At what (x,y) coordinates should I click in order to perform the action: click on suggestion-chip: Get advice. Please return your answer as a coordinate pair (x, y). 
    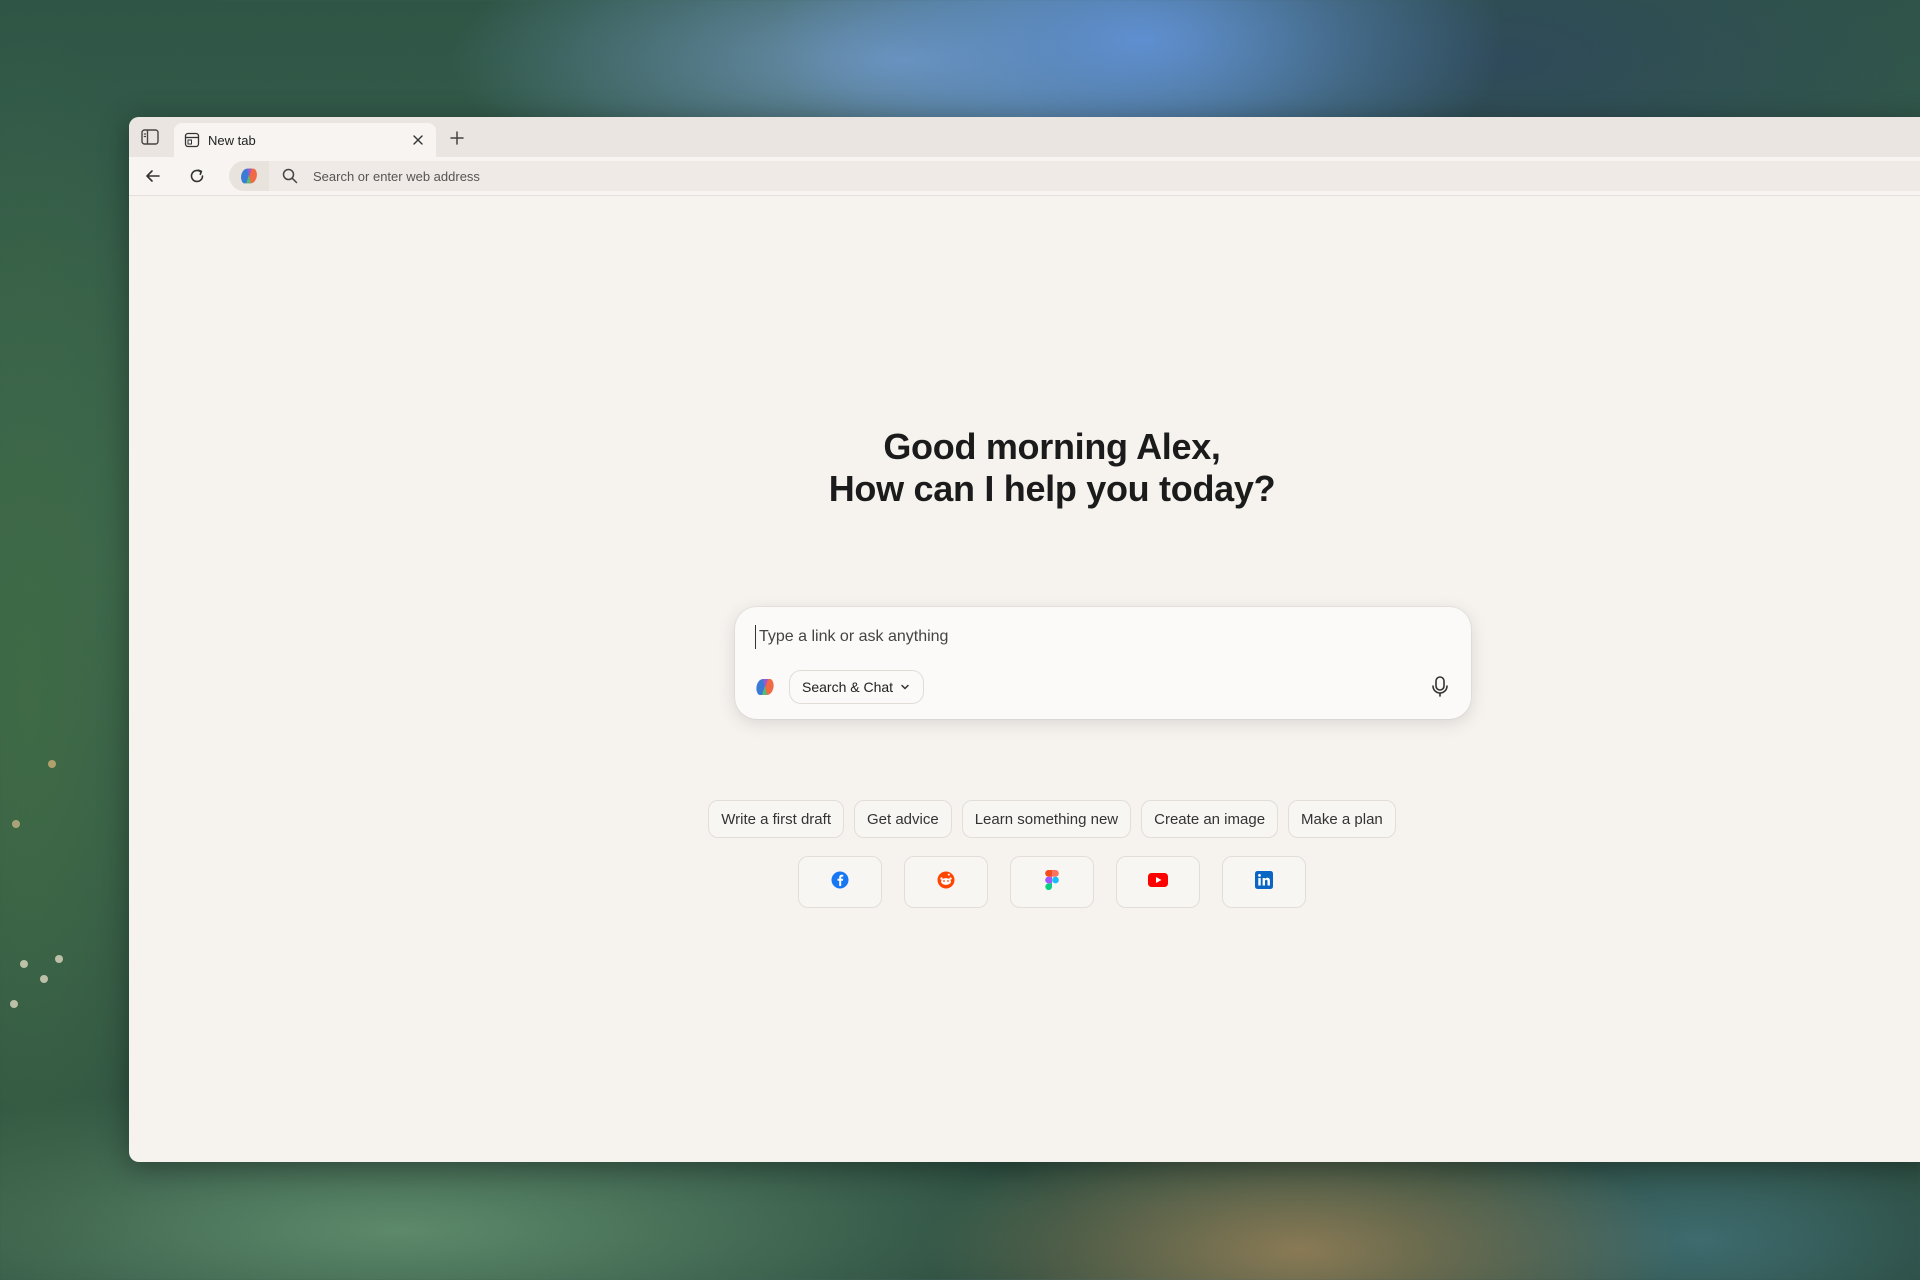
    Looking at the image, I should click on (902, 819).